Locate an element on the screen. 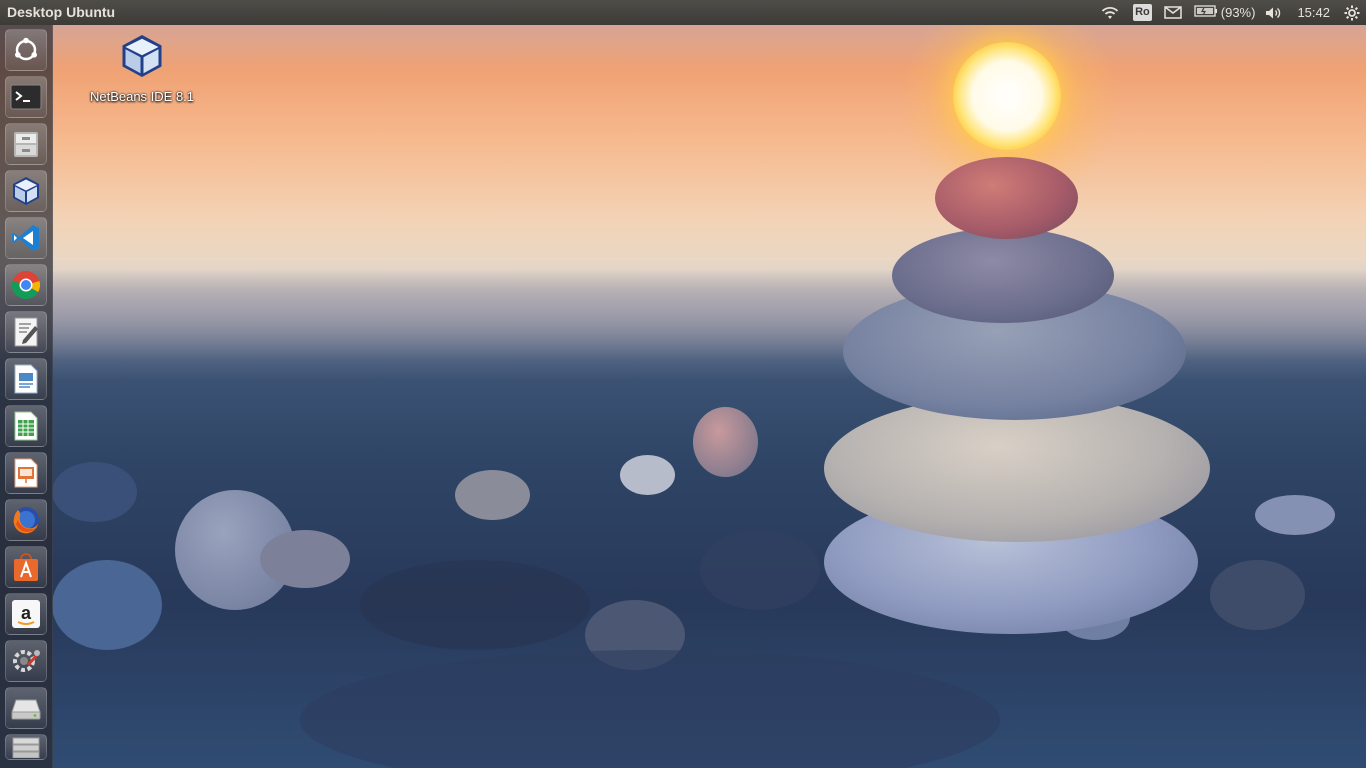 The width and height of the screenshot is (1366, 768). software-center-icon is located at coordinates (26, 567).